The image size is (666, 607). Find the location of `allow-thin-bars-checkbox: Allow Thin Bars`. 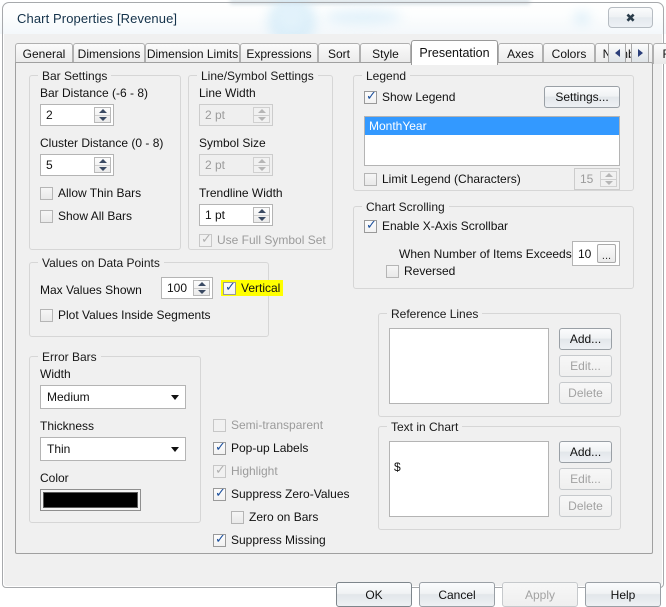

allow-thin-bars-checkbox: Allow Thin Bars is located at coordinates (90, 193).